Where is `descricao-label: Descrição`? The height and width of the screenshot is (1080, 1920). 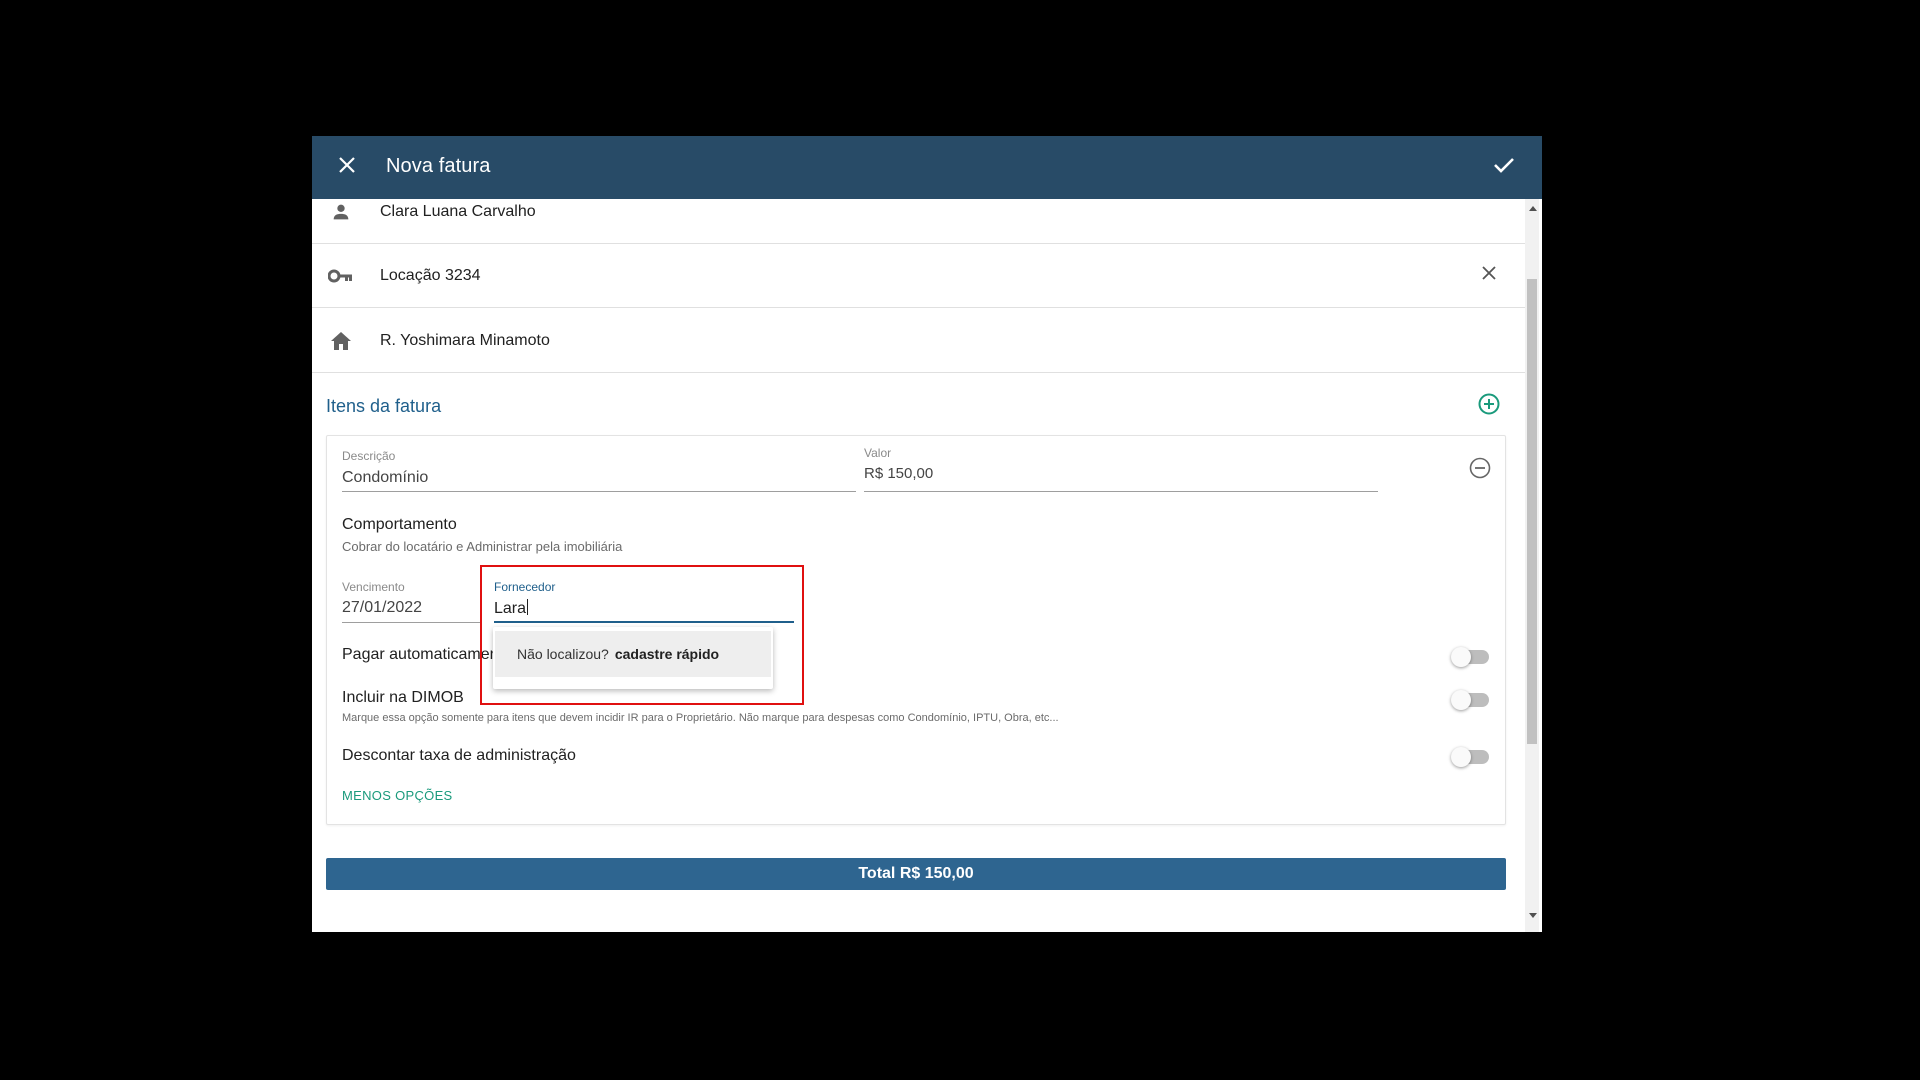 descricao-label: Descrição is located at coordinates (369, 456).